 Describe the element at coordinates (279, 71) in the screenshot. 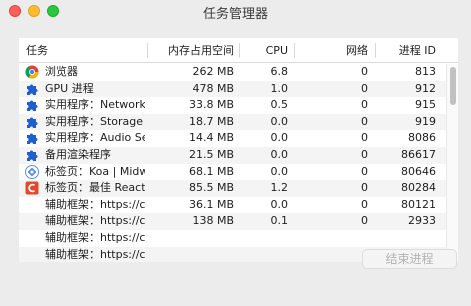

I see `cpu-value: 6.8` at that location.